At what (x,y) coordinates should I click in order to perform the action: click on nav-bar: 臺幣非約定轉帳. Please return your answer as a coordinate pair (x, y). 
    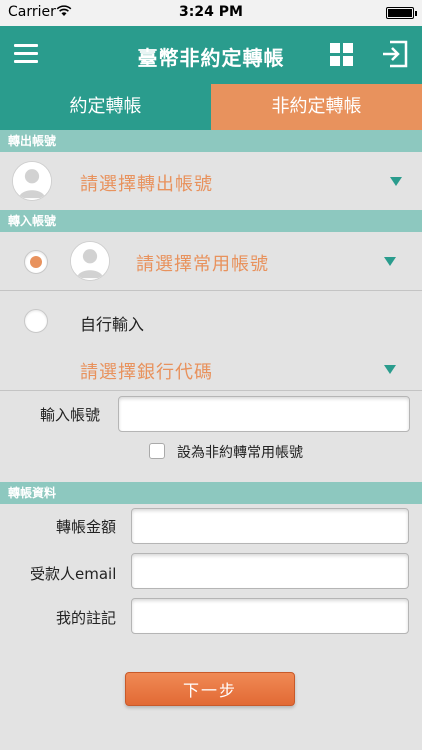
    Looking at the image, I should click on (211, 55).